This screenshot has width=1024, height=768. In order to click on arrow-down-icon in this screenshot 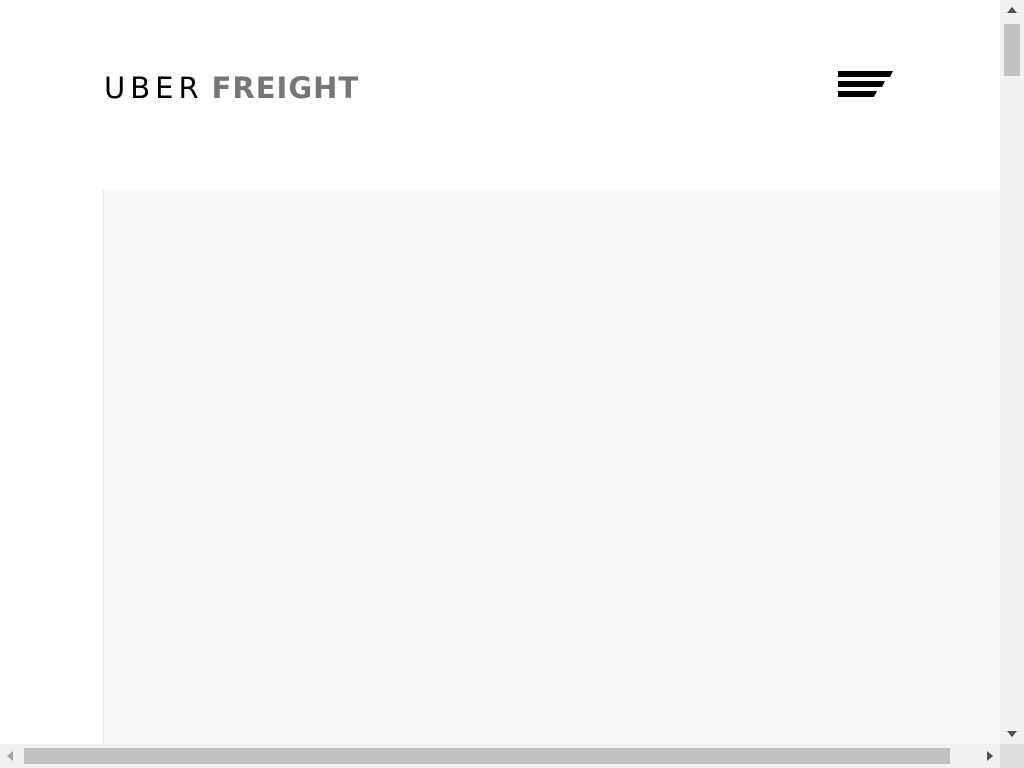, I will do `click(1012, 734)`.